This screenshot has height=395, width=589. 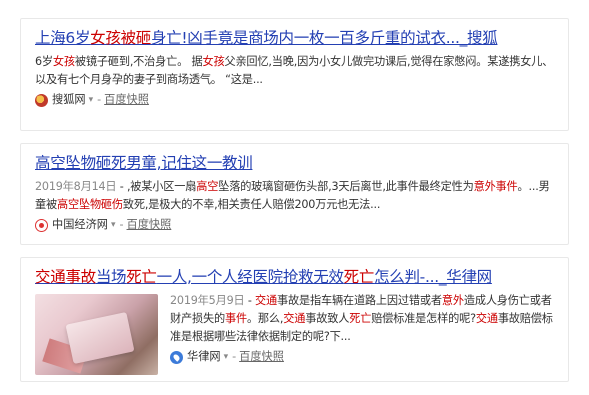 What do you see at coordinates (138, 61) in the screenshot?
I see `abstract-text: 被镜子砸到,不治身亡。 据` at bounding box center [138, 61].